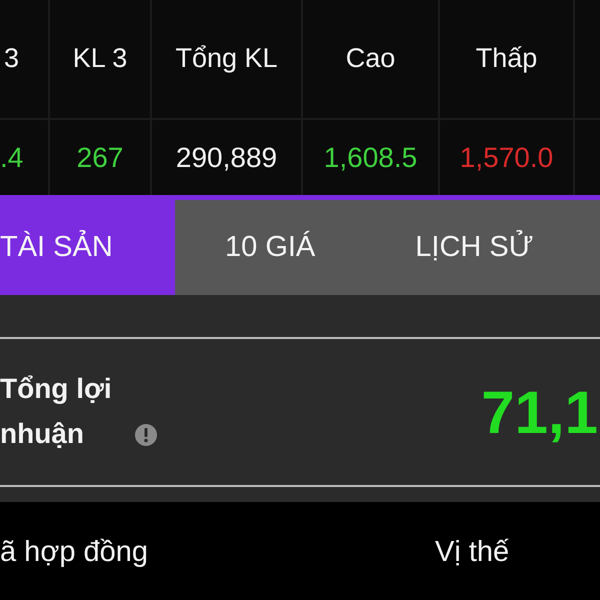  I want to click on column-header: ã hợp đồng, so click(75, 552).